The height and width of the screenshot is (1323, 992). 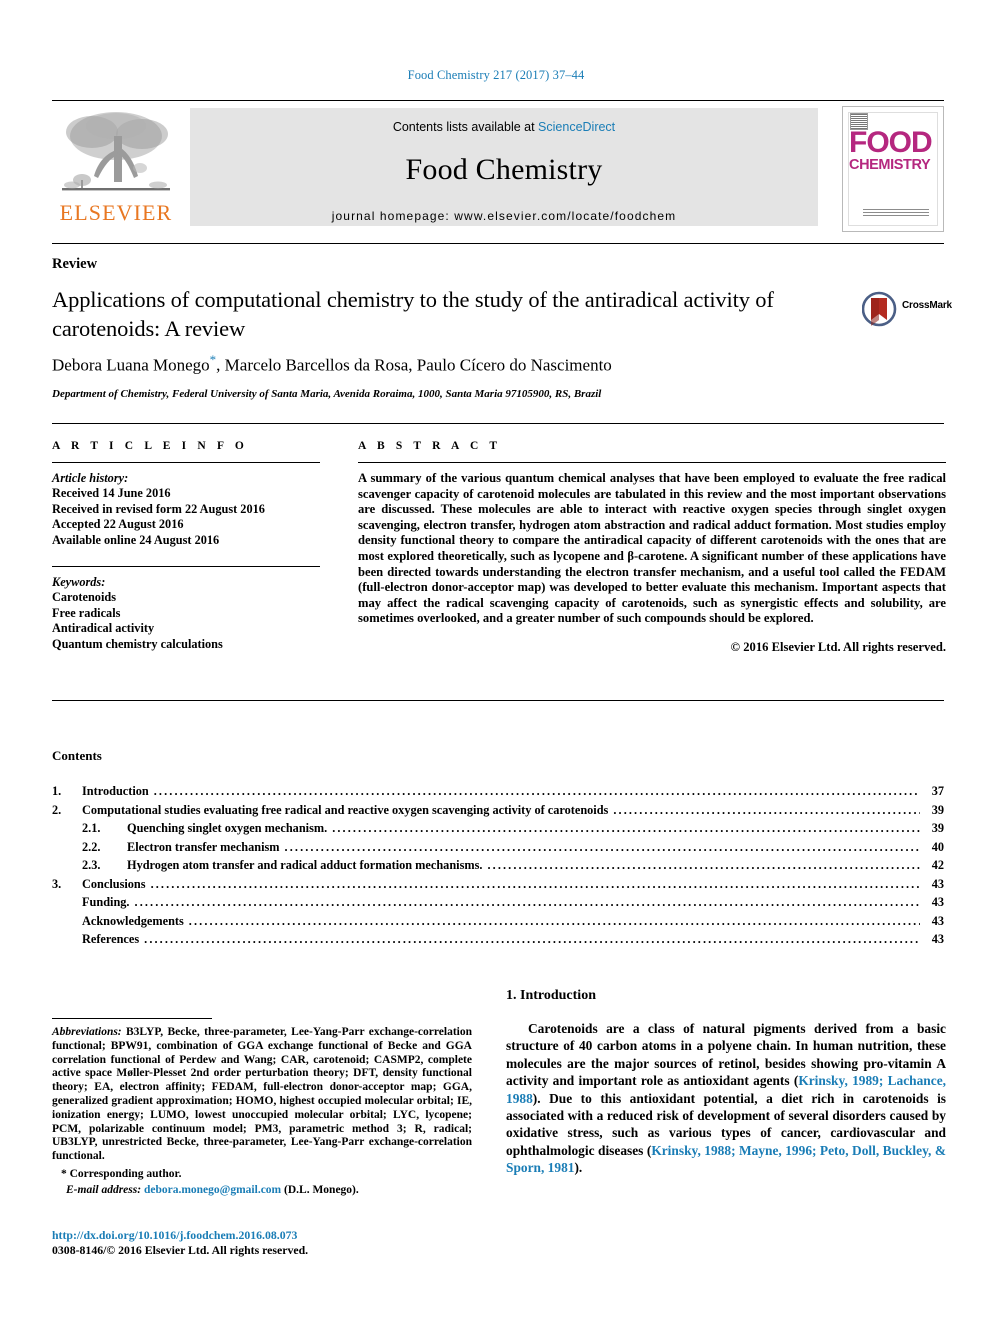 I want to click on contents-heading: Contents, so click(x=77, y=755).